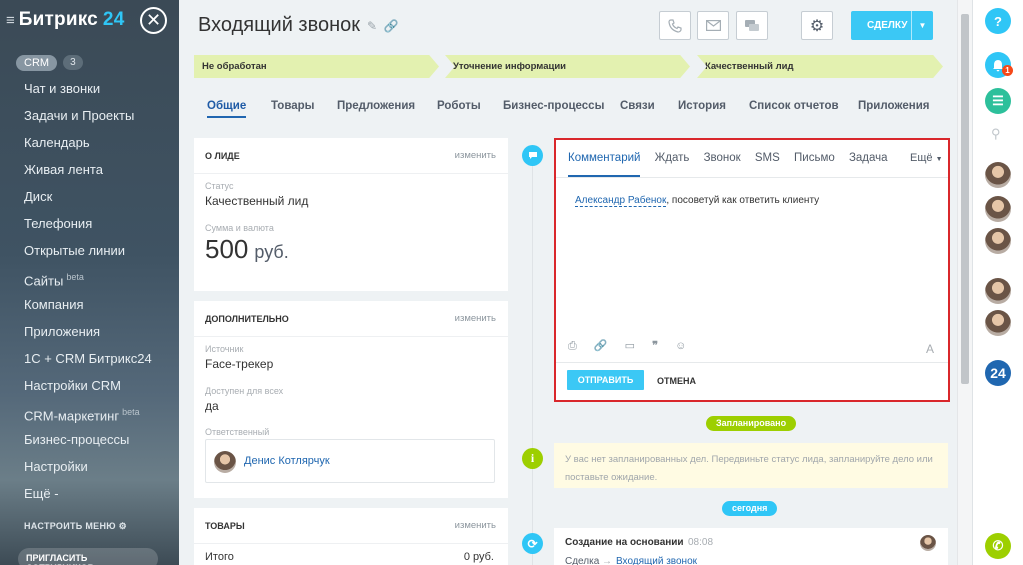  Describe the element at coordinates (921, 158) in the screenshot. I see `more-label: Ещё` at that location.